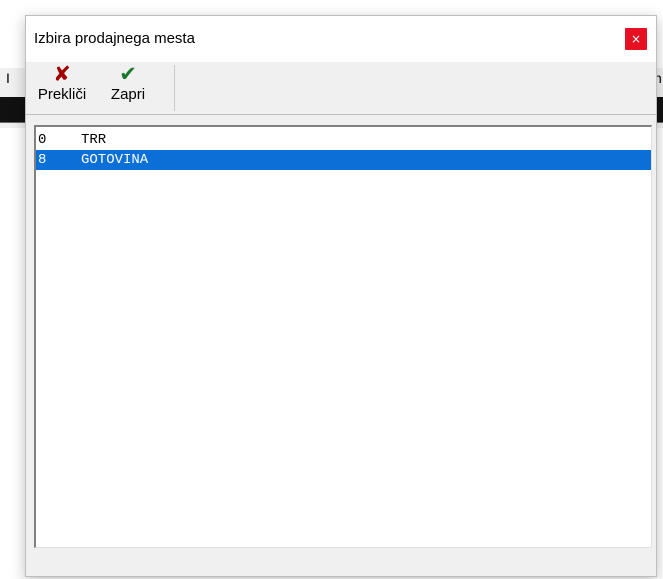  What do you see at coordinates (114, 38) in the screenshot?
I see `dialog-title: Izbira prodajnega mesta` at bounding box center [114, 38].